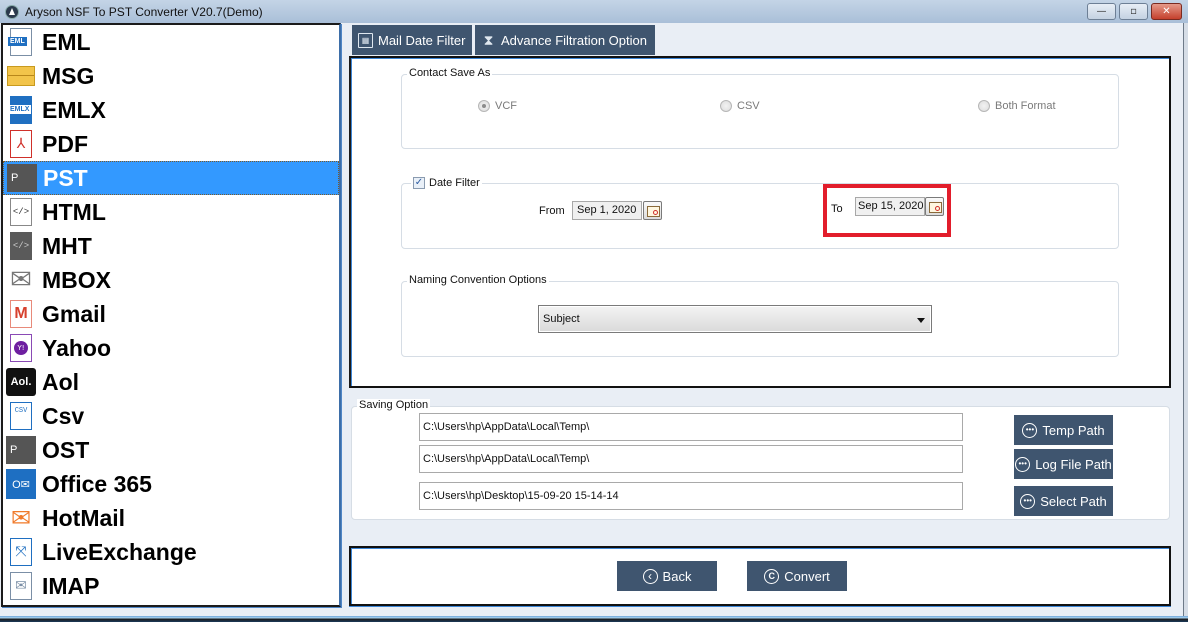 The image size is (1188, 622). What do you see at coordinates (748, 106) in the screenshot?
I see `radio-label: CSV` at bounding box center [748, 106].